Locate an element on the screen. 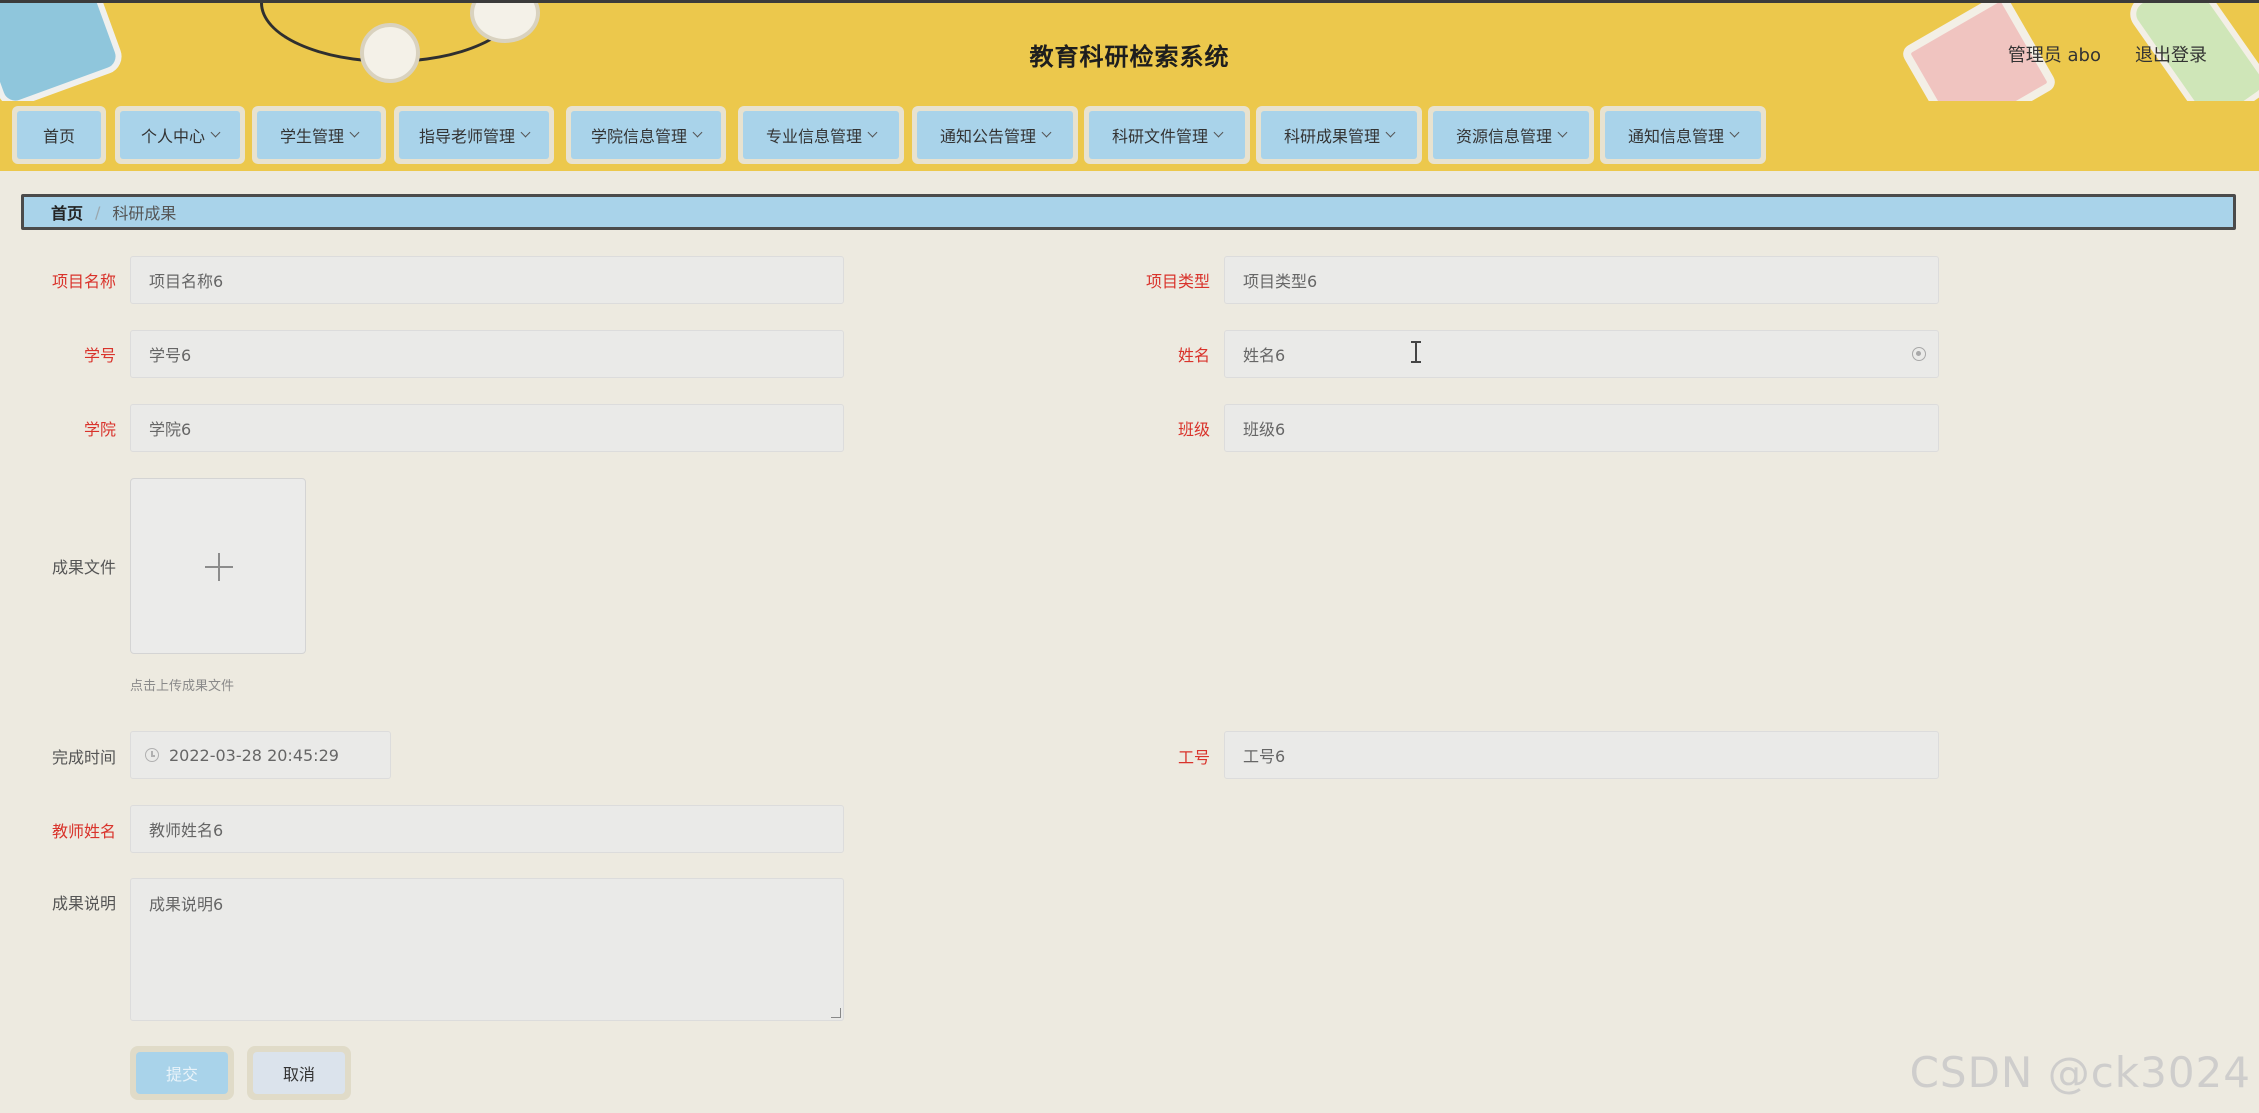 This screenshot has height=1113, width=2259. result-desc-value: 成果说明6 is located at coordinates (186, 904).